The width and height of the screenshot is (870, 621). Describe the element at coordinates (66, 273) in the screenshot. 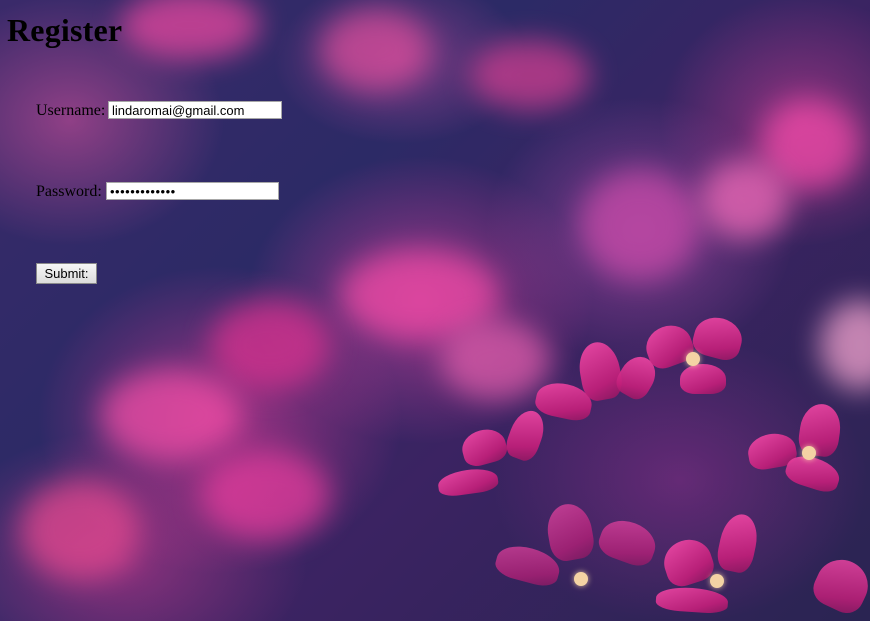

I see `submit-button: Submit:` at that location.